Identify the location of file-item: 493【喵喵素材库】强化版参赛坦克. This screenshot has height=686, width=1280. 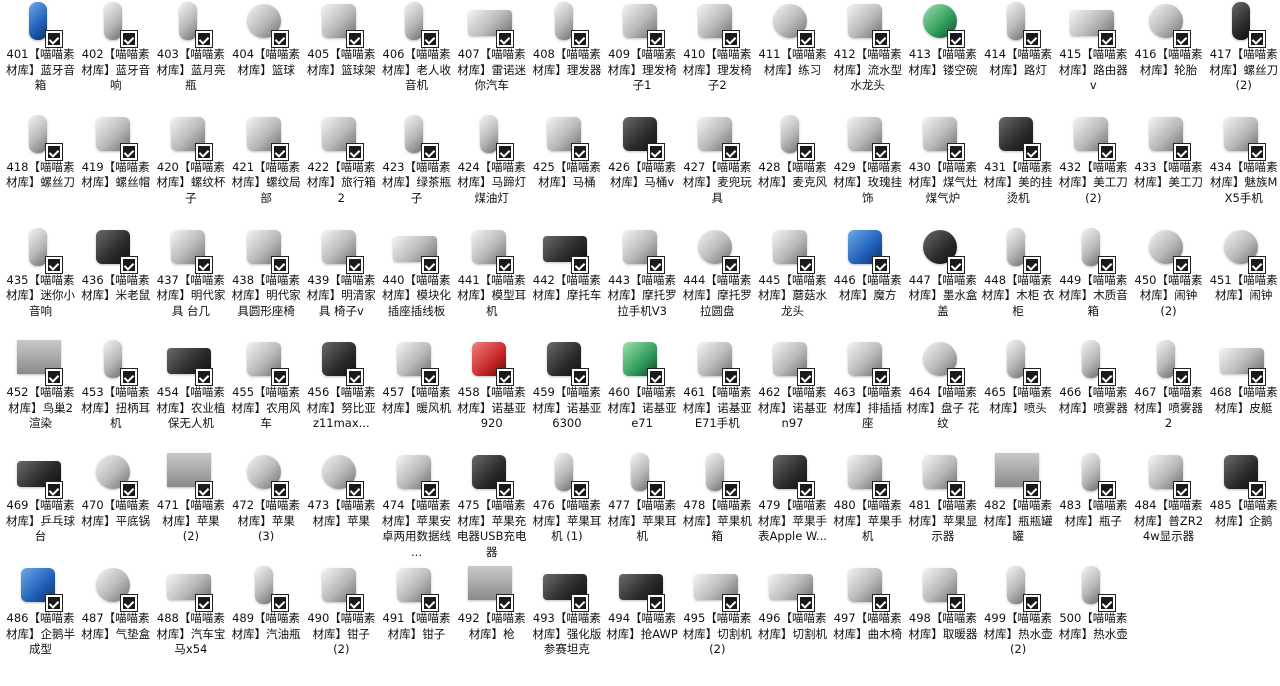
(566, 630).